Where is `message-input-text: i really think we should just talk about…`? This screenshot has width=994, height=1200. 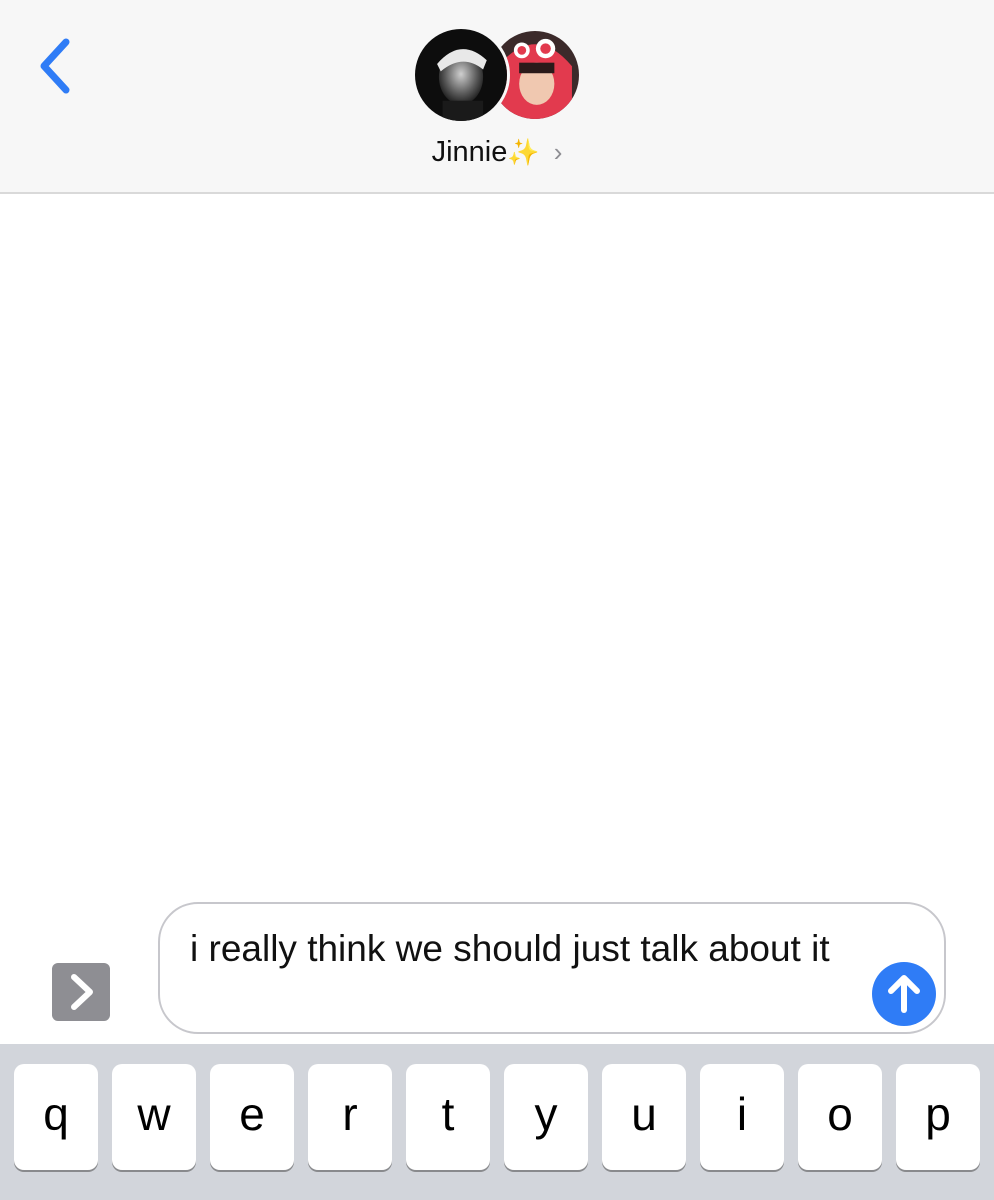
message-input-text: i really think we should just talk about… is located at coordinates (520, 948).